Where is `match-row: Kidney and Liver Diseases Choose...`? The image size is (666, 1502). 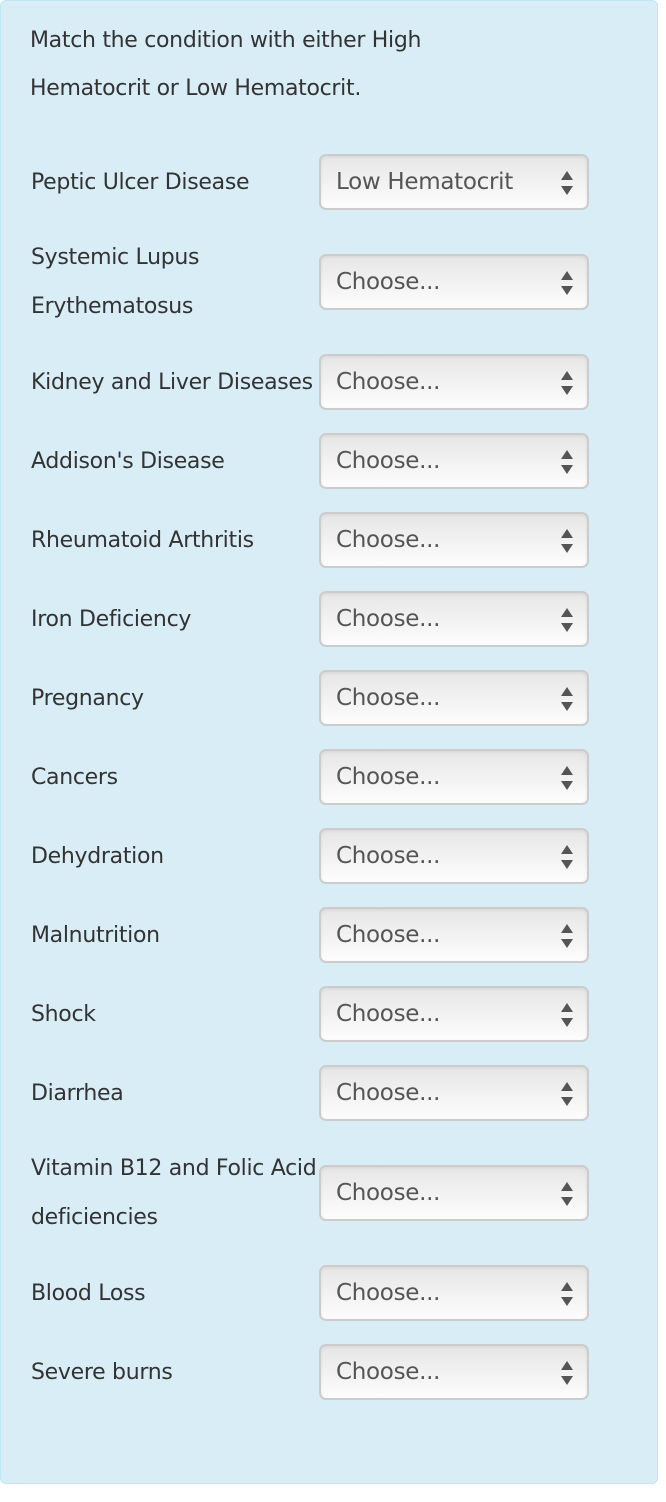 match-row: Kidney and Liver Diseases Choose... is located at coordinates (331, 382).